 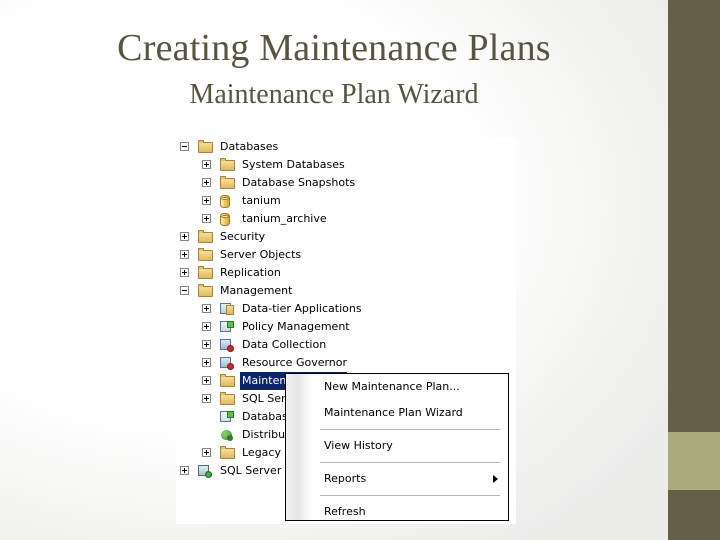 I want to click on database-mail-icon, so click(x=227, y=417).